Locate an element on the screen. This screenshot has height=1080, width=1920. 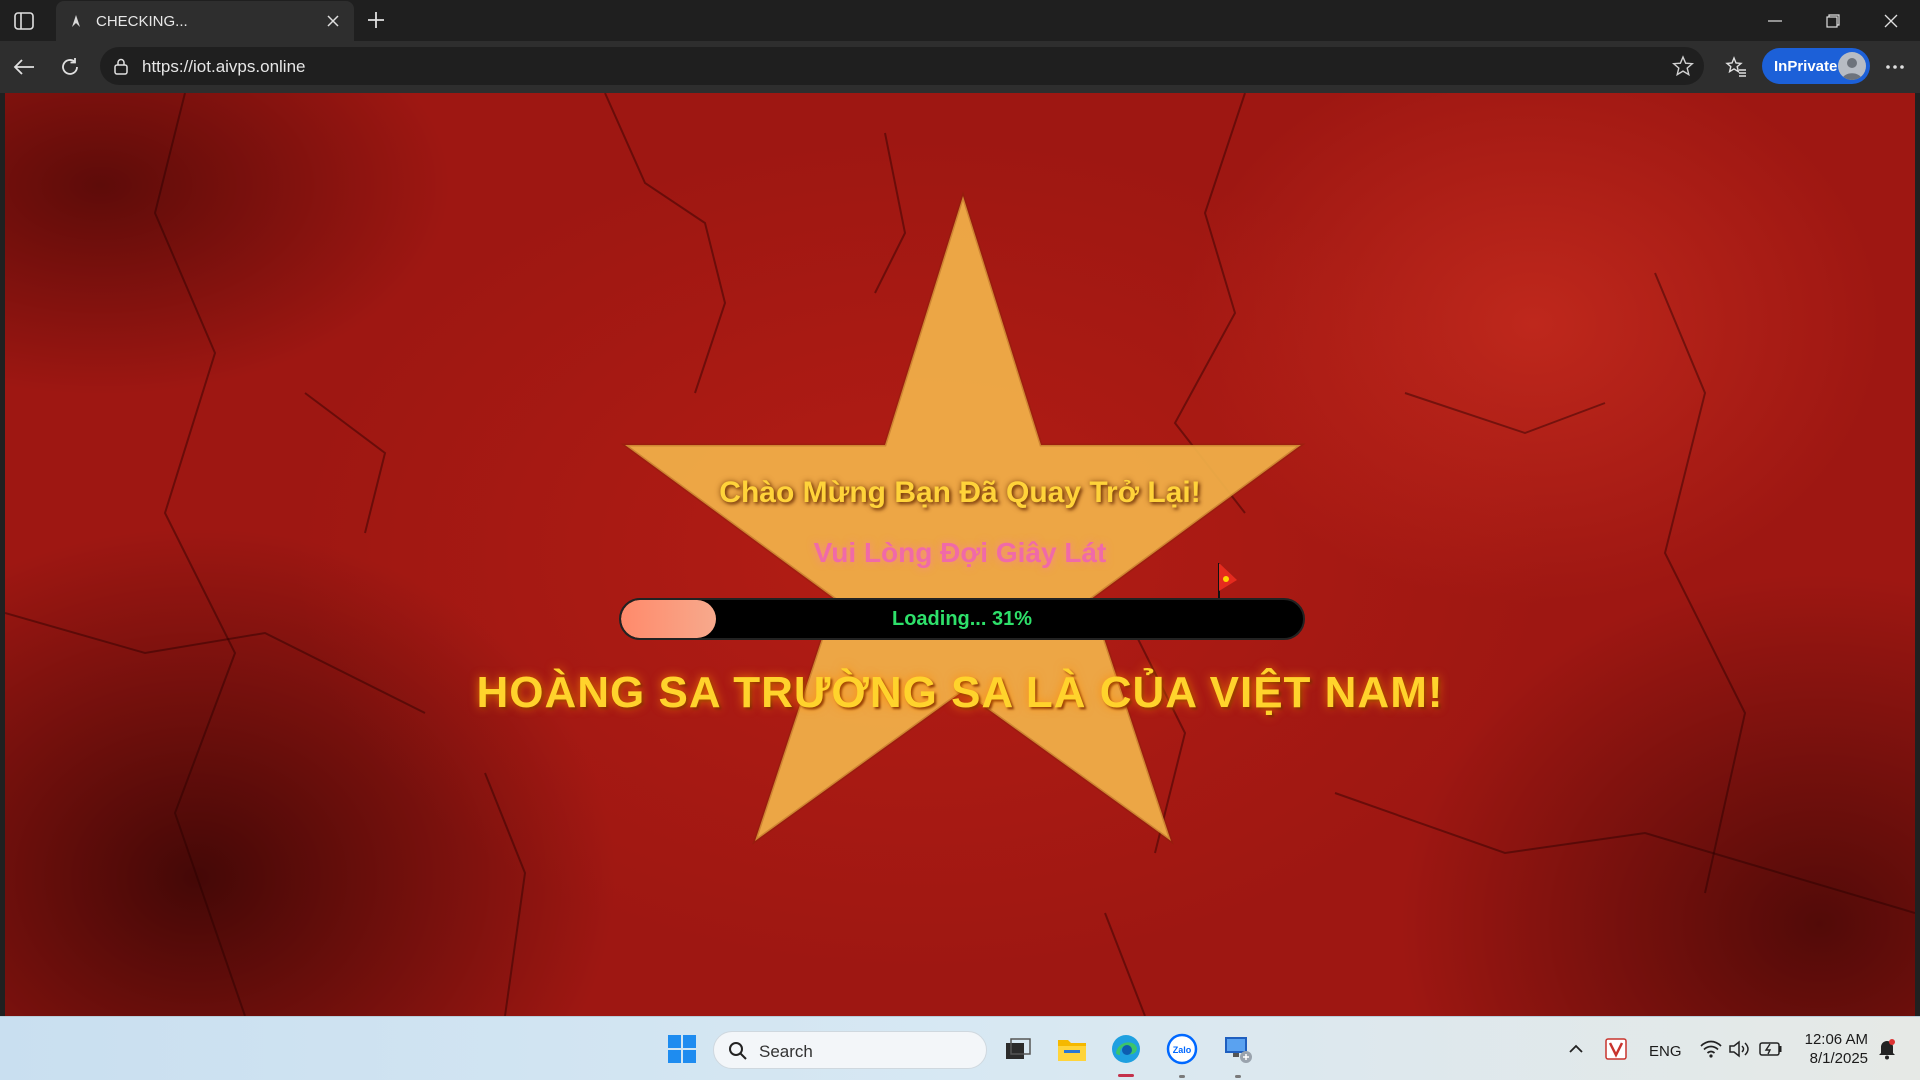
more-options-icon is located at coordinates (1895, 67).